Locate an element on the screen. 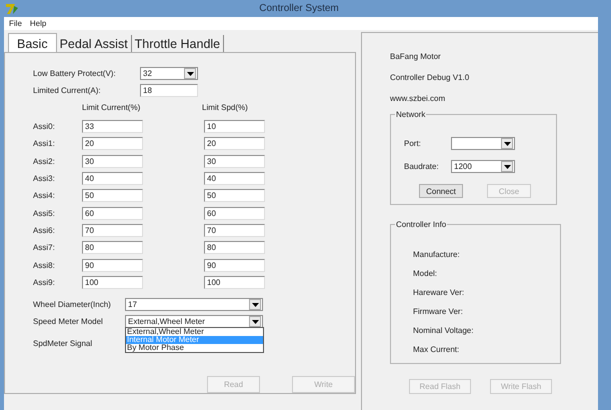  field-label: Assi3: is located at coordinates (44, 179).